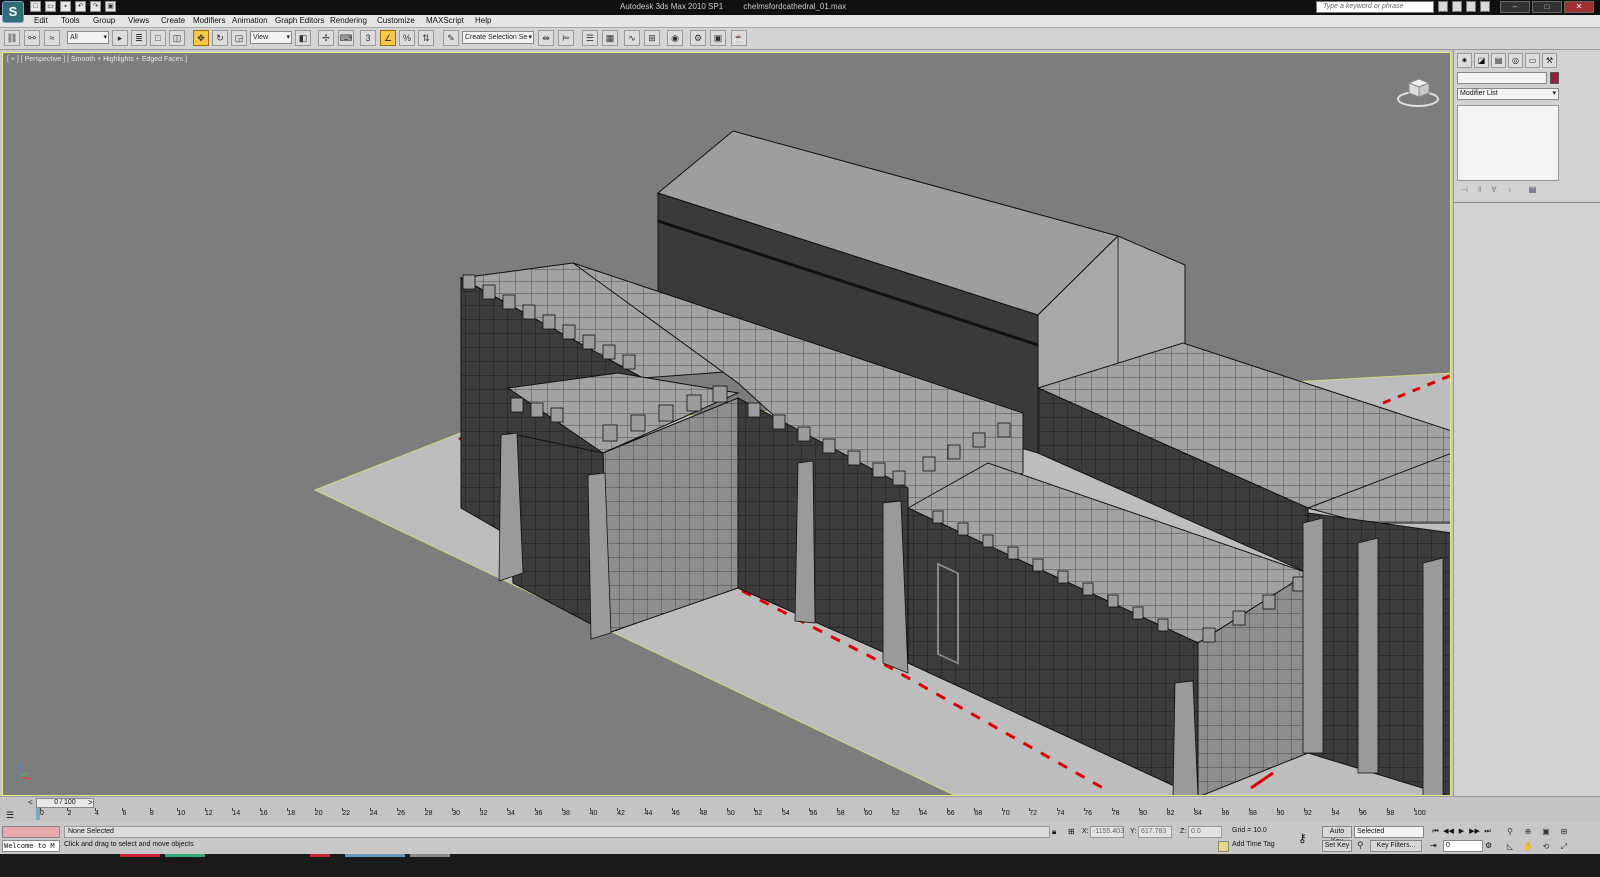 Image resolution: width=1600 pixels, height=877 pixels. I want to click on minimize-button: –, so click(1515, 7).